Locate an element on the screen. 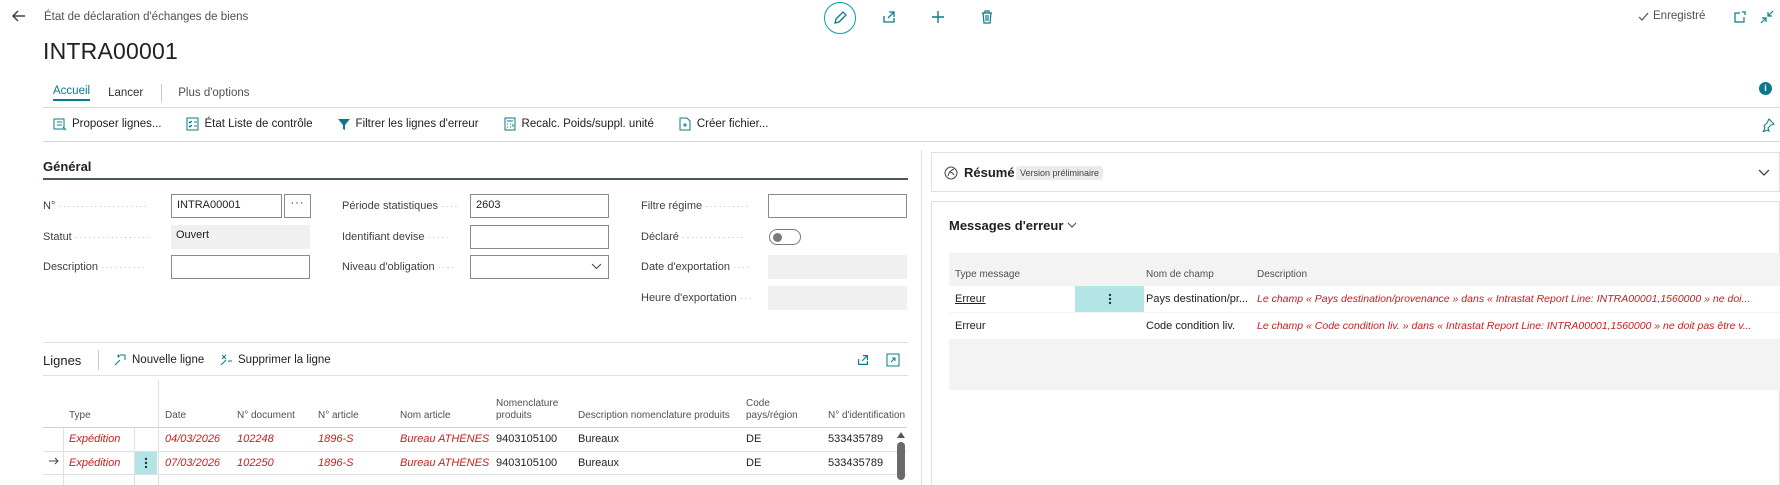  row1-tariff: 9403105100 is located at coordinates (526, 439).